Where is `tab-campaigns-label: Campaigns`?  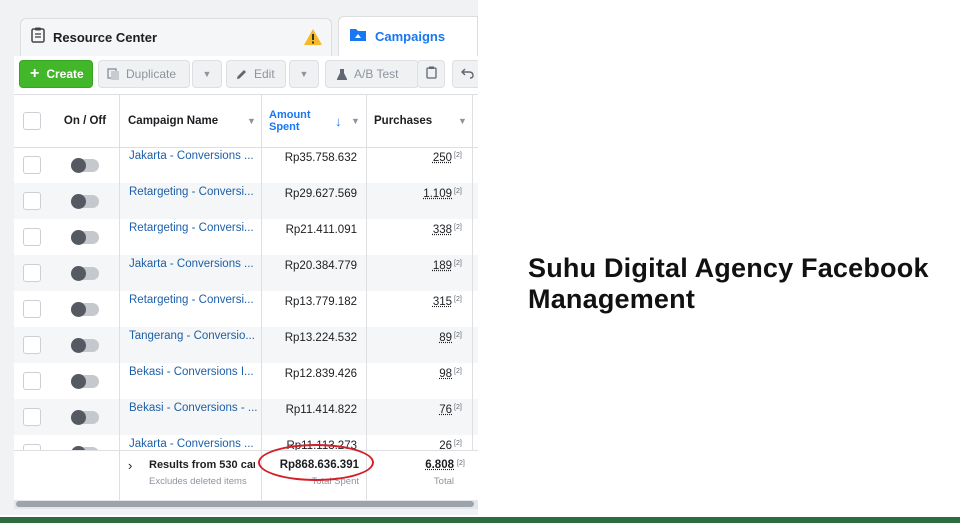 tab-campaigns-label: Campaigns is located at coordinates (410, 36).